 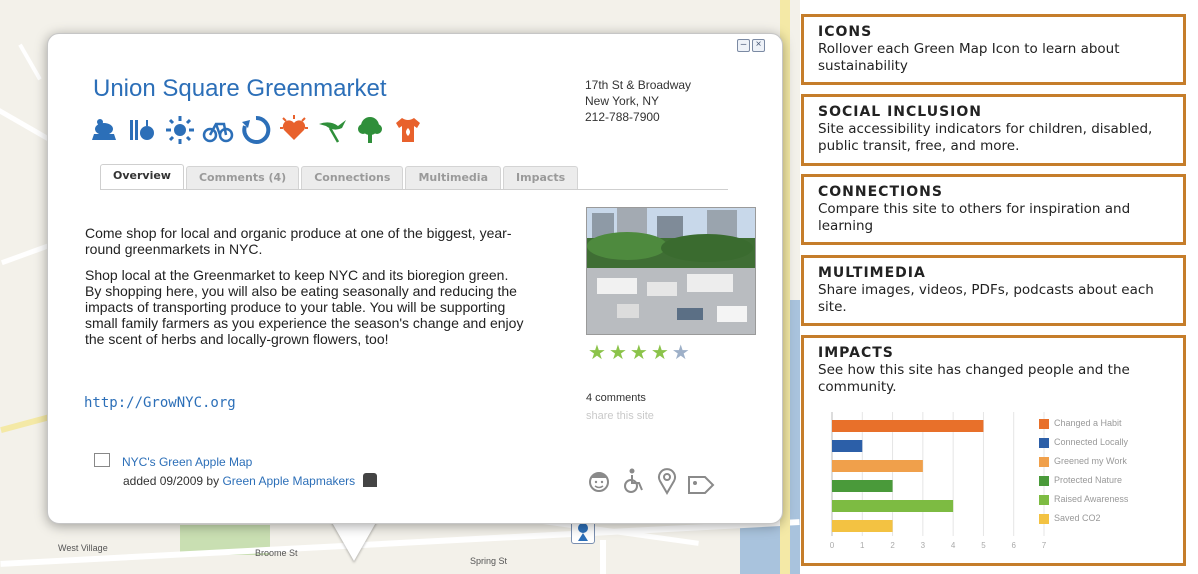 I want to click on tab-comments: Comments (4), so click(x=242, y=177).